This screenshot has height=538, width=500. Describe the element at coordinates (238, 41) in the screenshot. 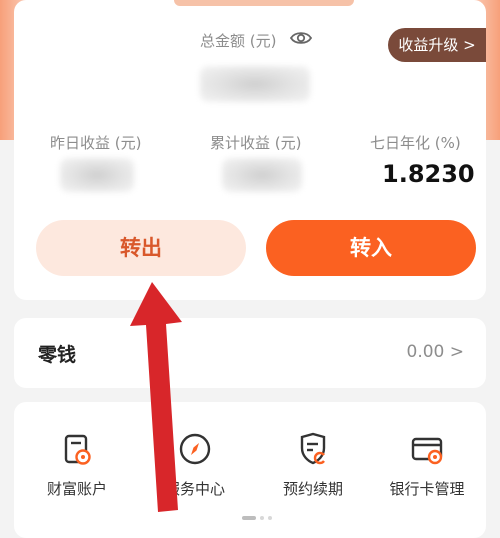

I see `total-amount-label: 总金额 (元)` at that location.